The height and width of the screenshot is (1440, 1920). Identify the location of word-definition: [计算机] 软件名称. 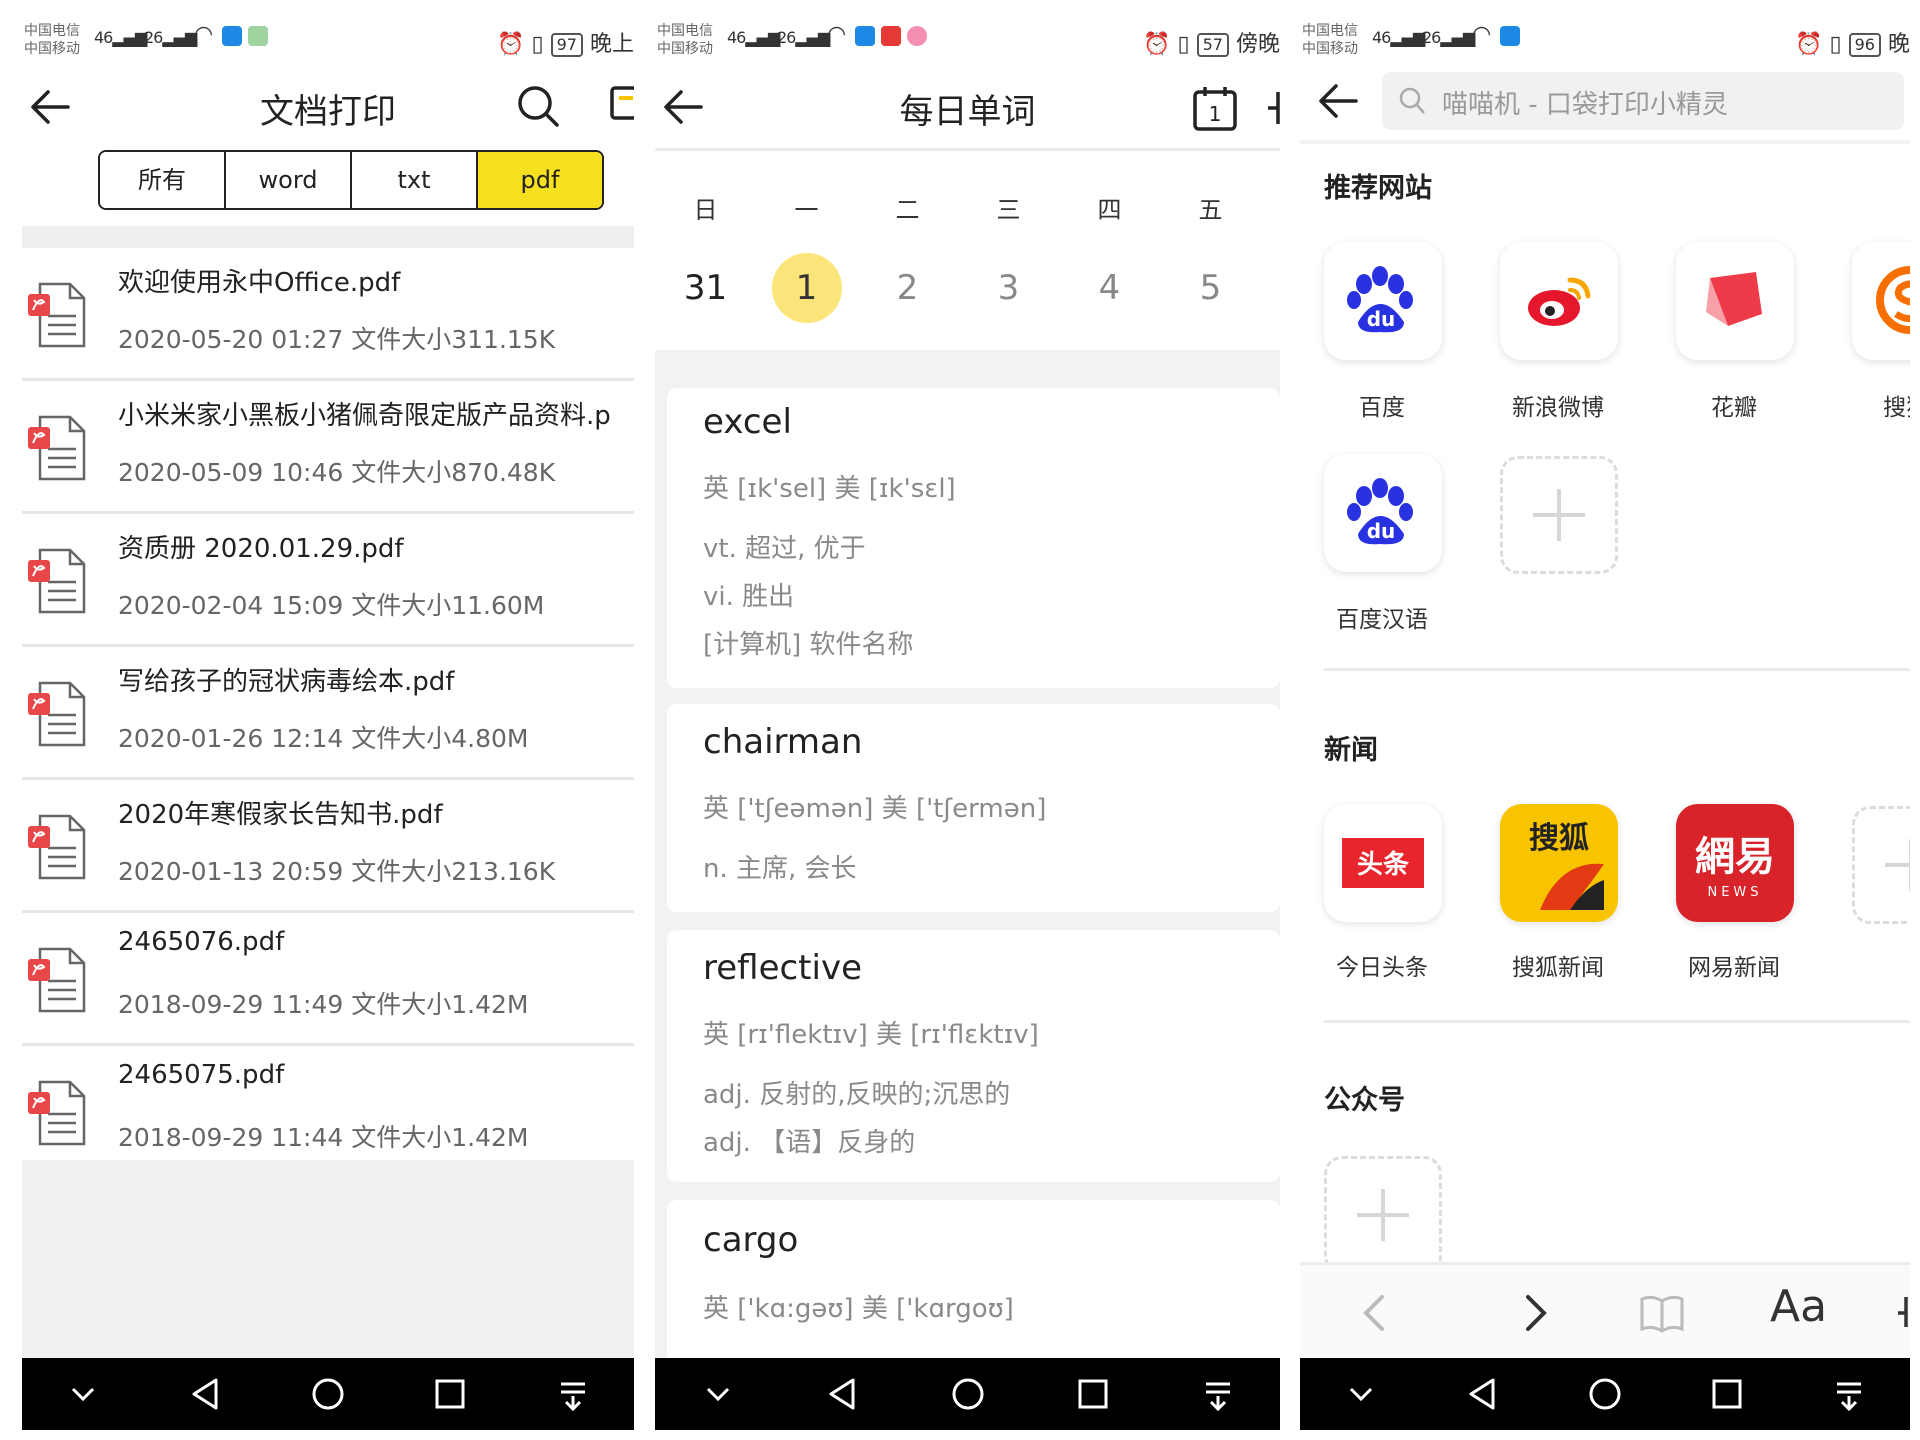
(808, 645).